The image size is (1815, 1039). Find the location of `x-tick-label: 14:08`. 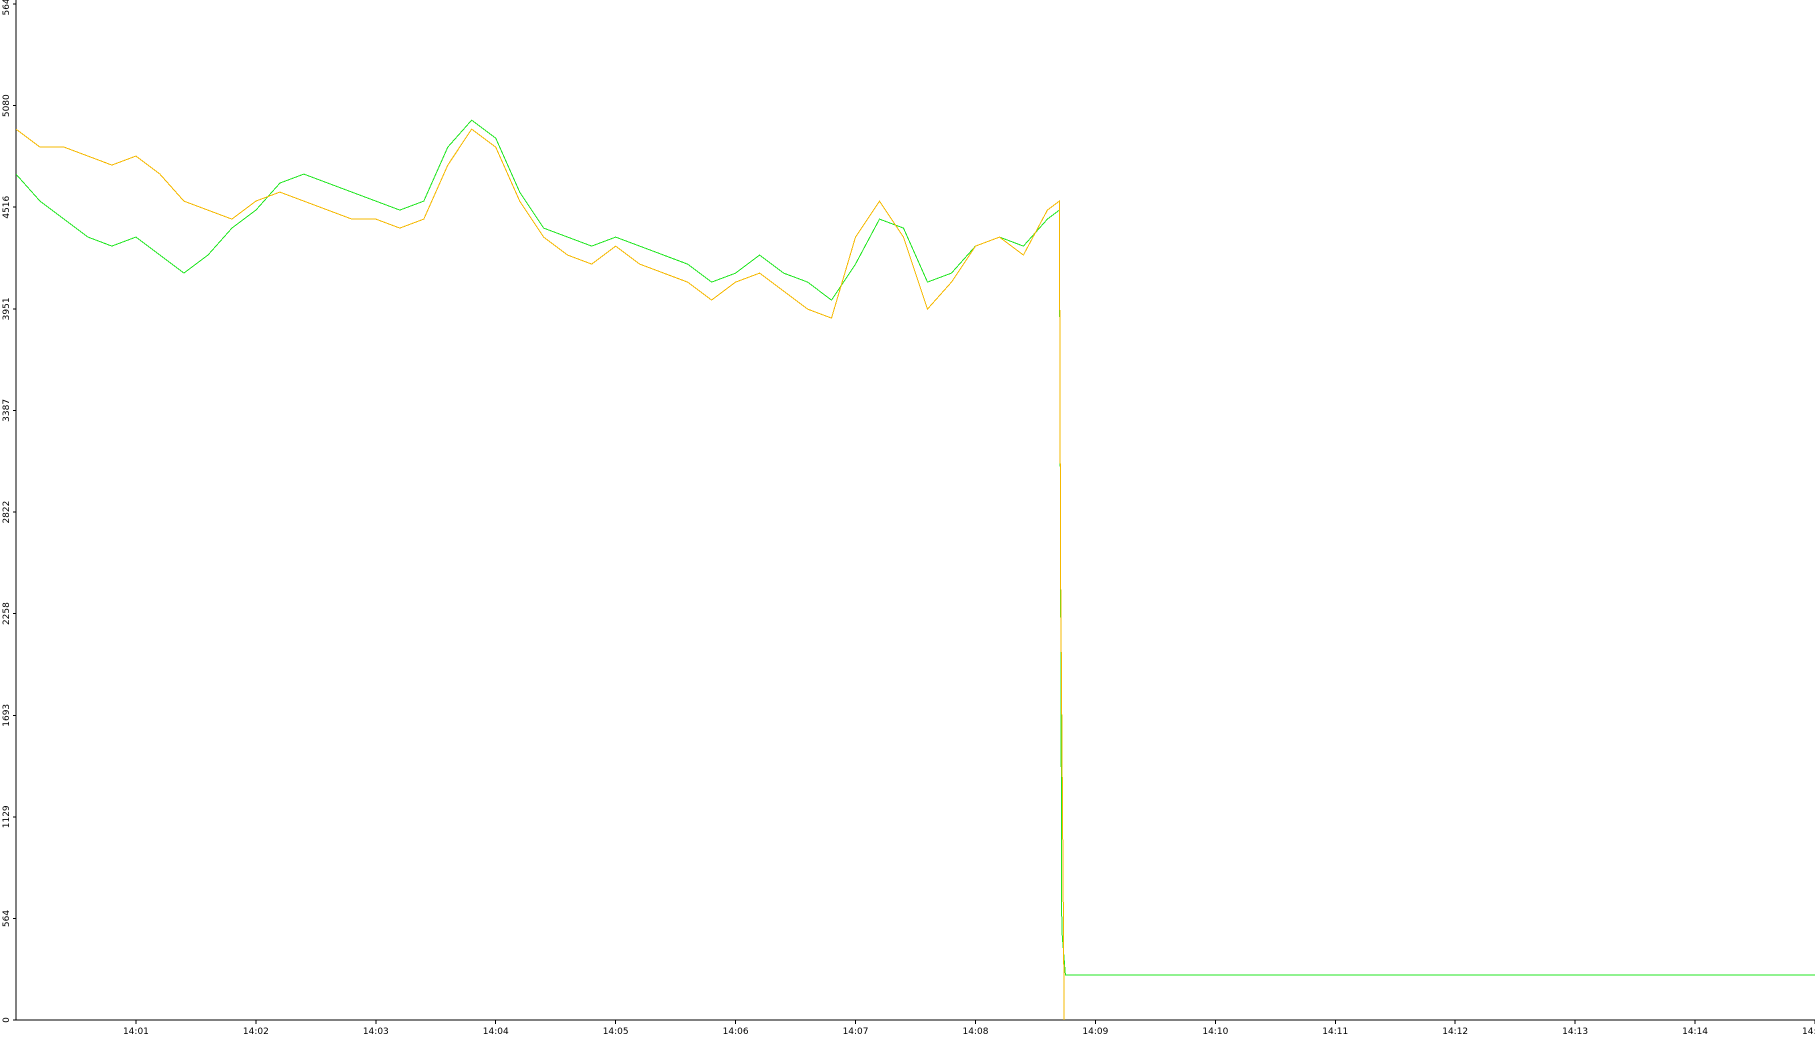

x-tick-label: 14:08 is located at coordinates (975, 1032).